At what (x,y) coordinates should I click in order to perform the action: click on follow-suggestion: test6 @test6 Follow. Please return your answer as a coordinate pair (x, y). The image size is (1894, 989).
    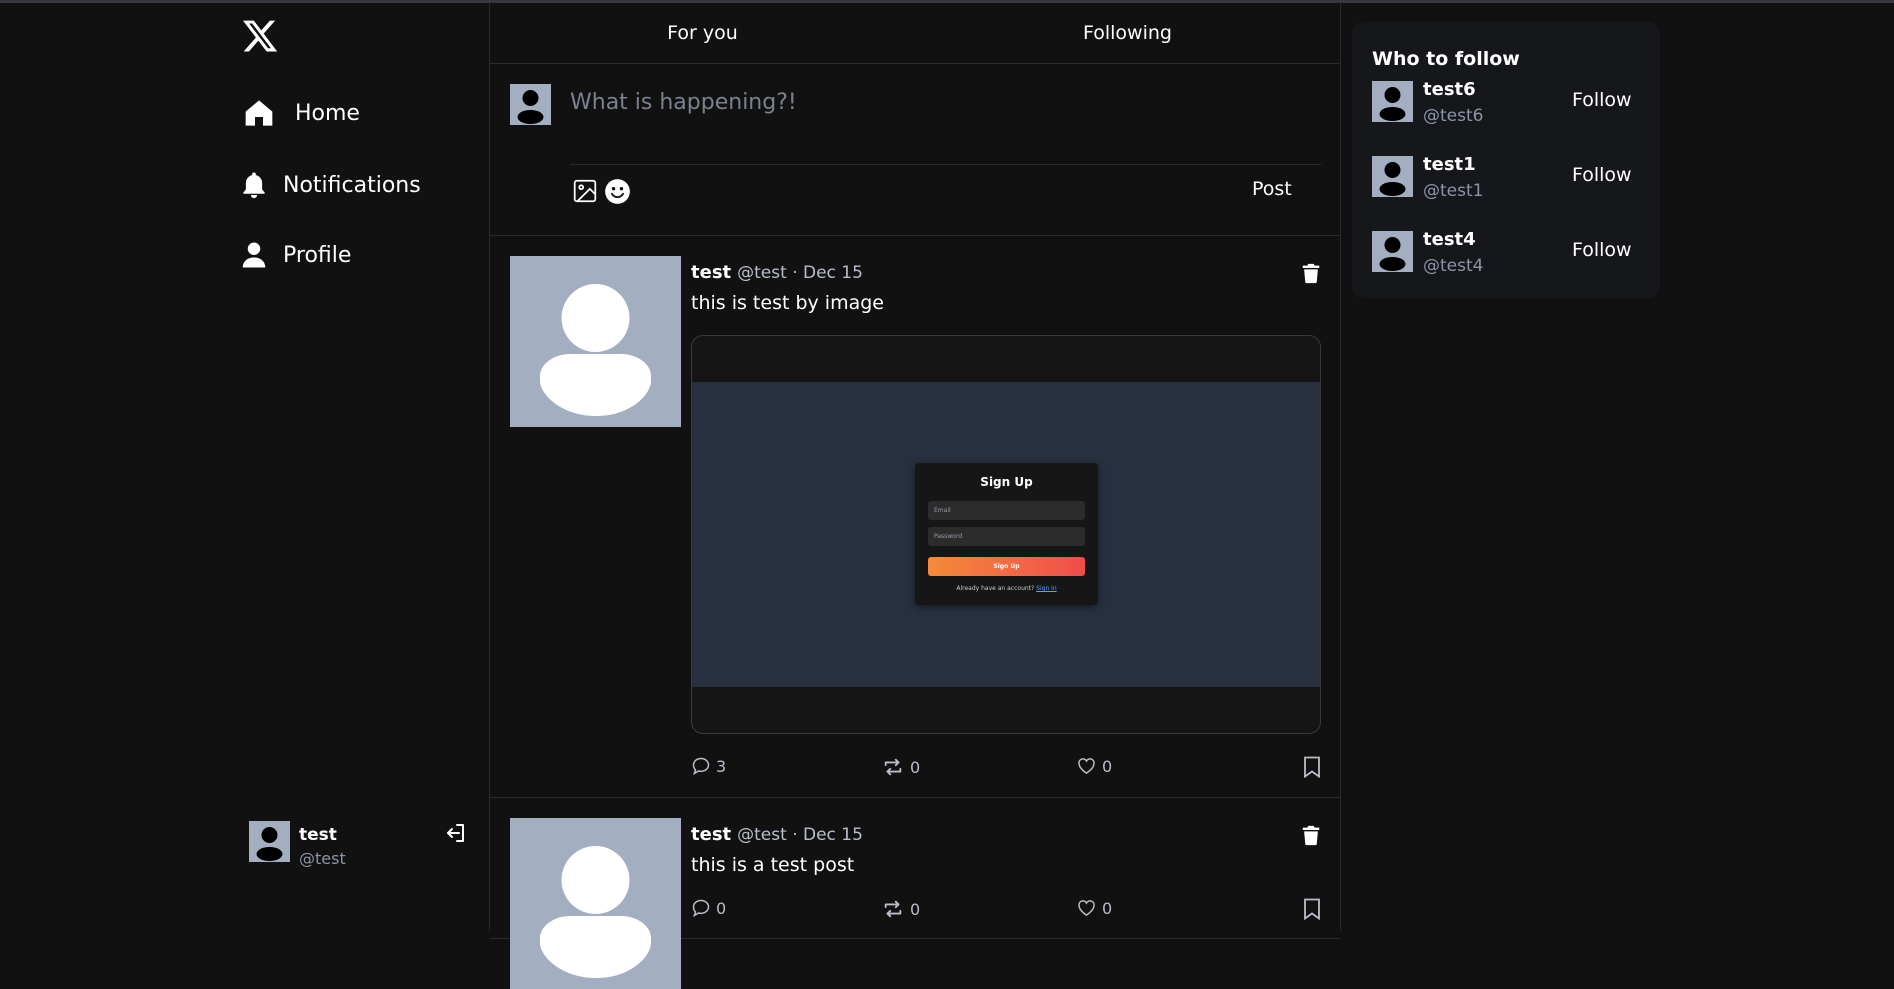
    Looking at the image, I should click on (1507, 102).